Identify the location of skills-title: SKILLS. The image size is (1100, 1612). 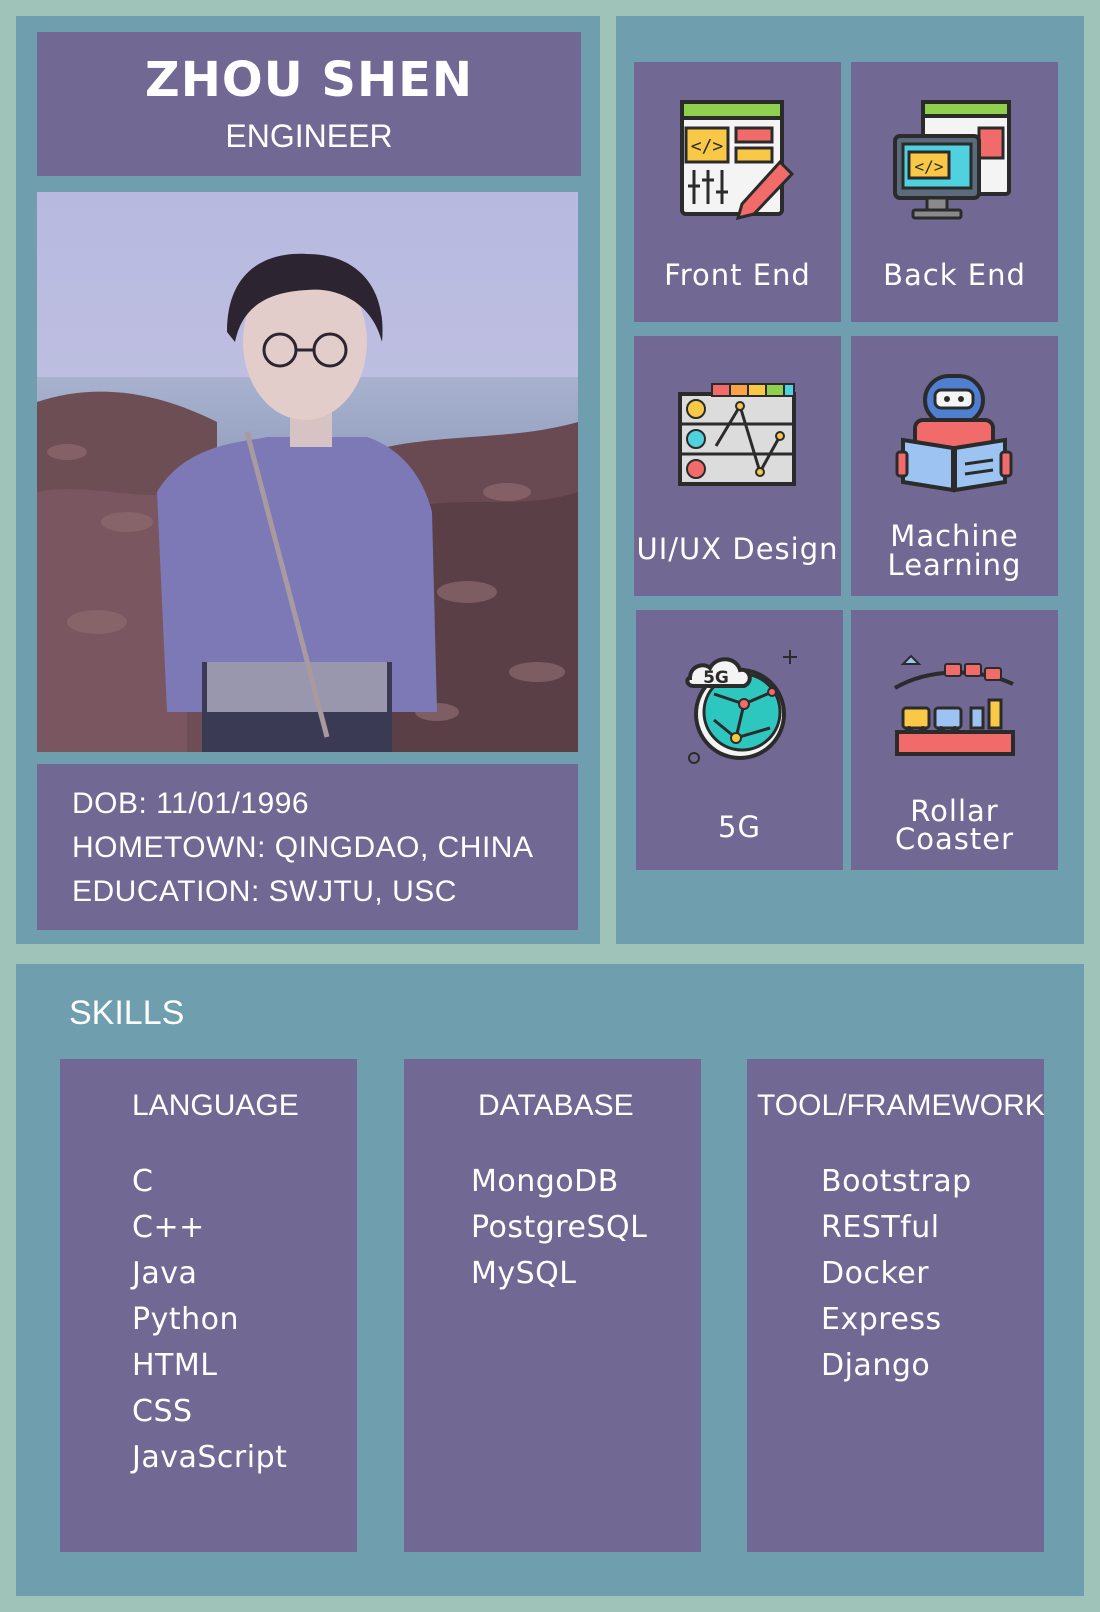
(127, 1013).